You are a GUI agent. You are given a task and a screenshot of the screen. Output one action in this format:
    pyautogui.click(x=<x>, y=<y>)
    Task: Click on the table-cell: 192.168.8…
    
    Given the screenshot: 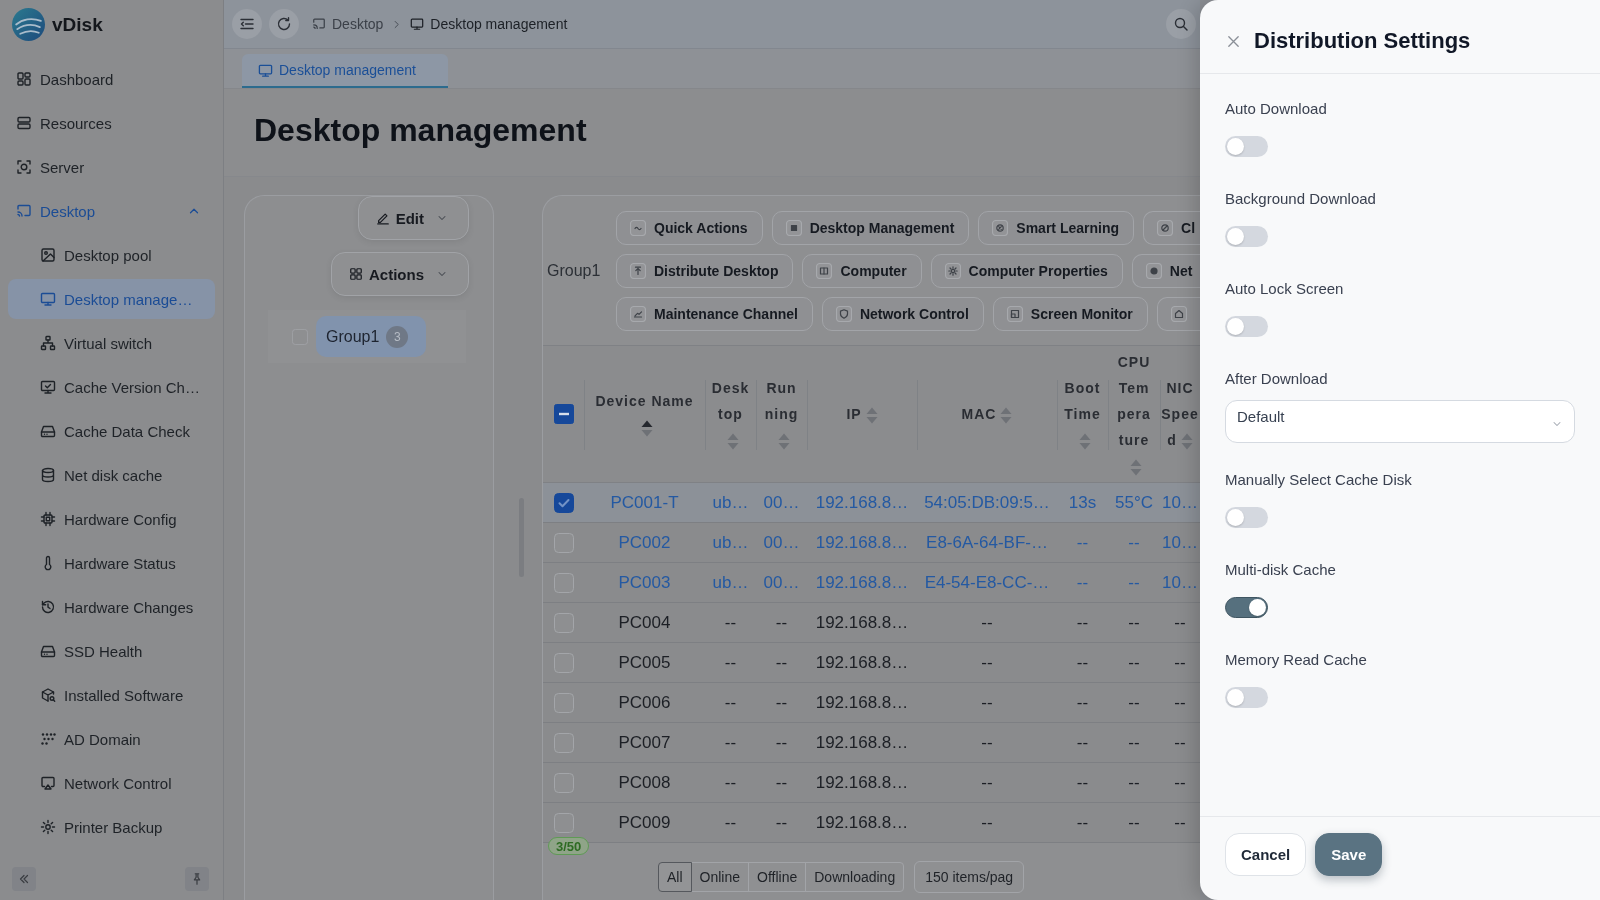 What is the action you would take?
    pyautogui.click(x=862, y=582)
    